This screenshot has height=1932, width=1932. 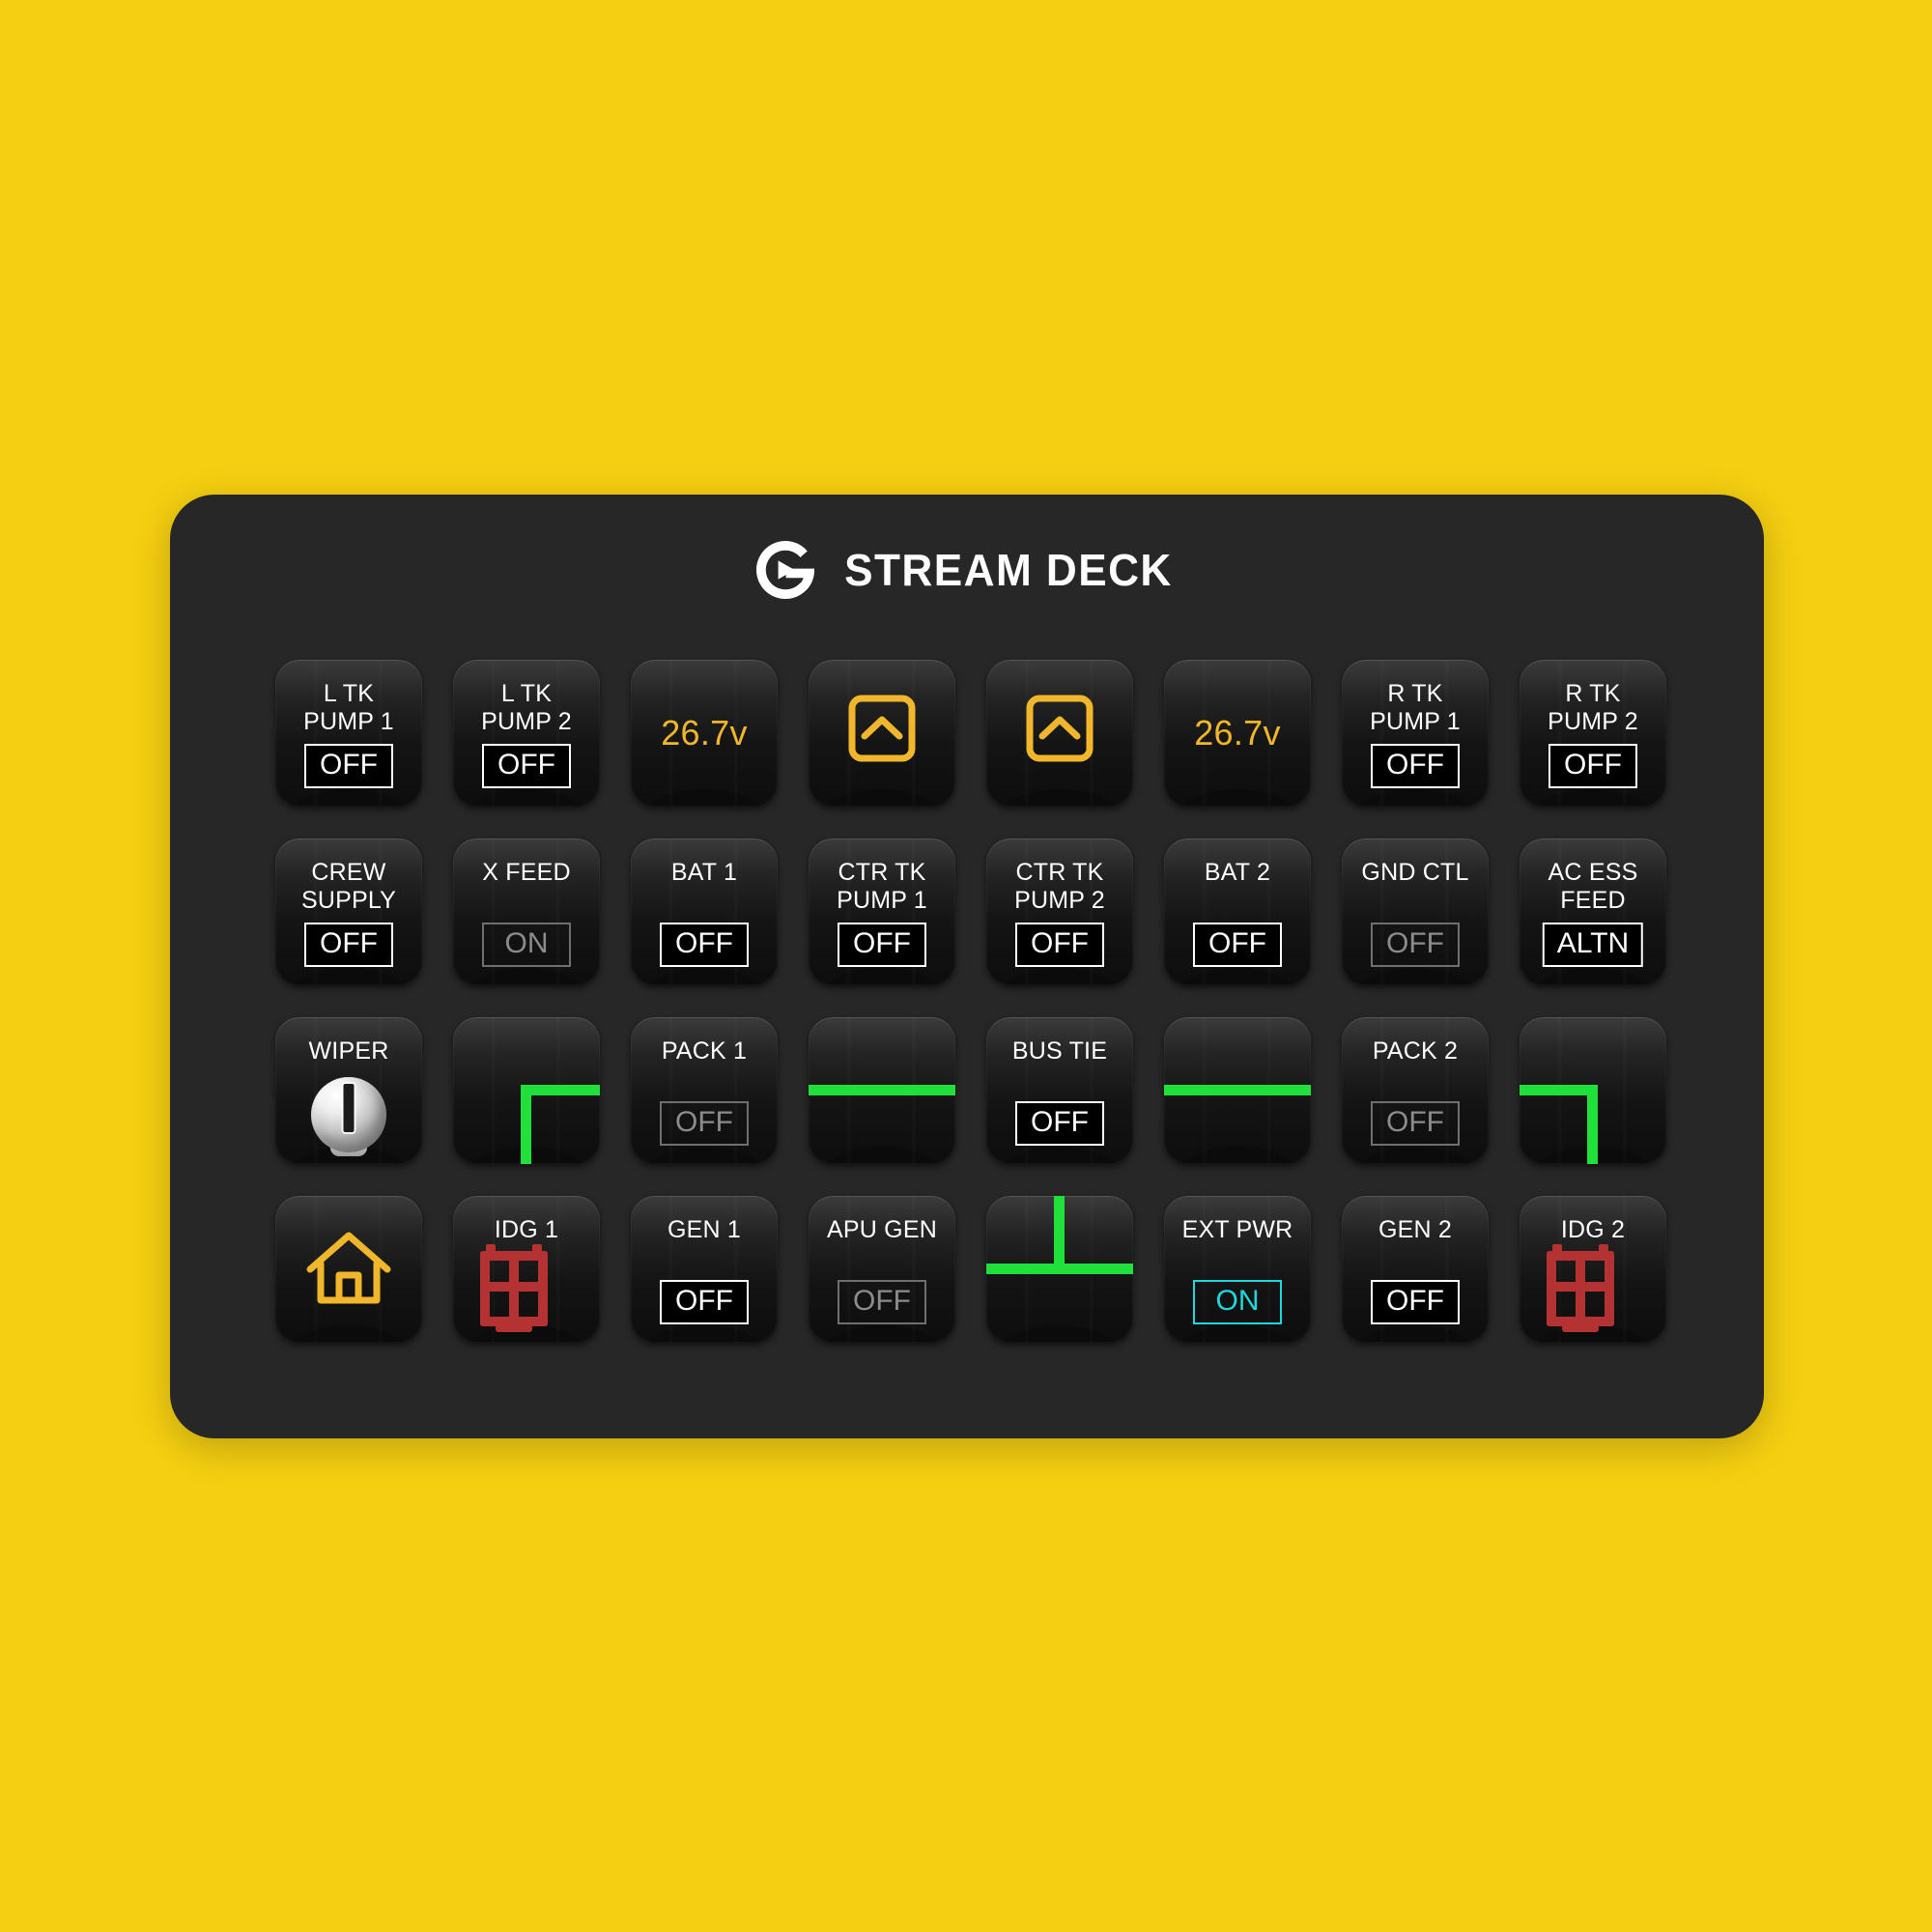 I want to click on key-bus-elbow-left, so click(x=526, y=1090).